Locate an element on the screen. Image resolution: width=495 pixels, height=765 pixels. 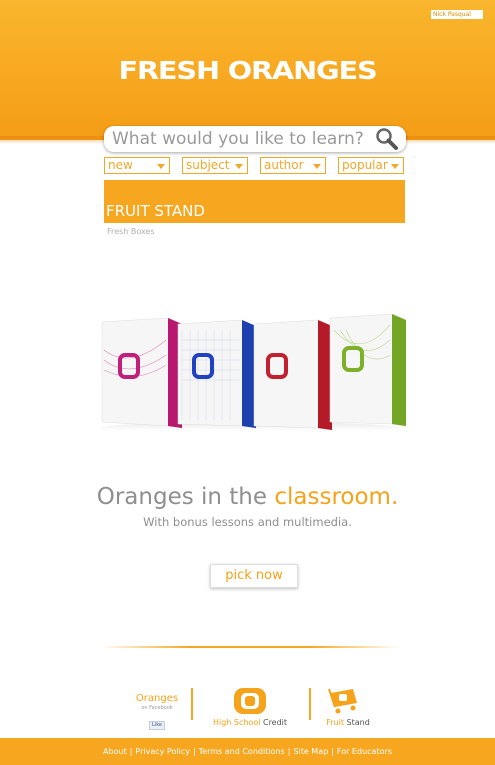
promo-headline-prefix: Oranges in the is located at coordinates (185, 497).